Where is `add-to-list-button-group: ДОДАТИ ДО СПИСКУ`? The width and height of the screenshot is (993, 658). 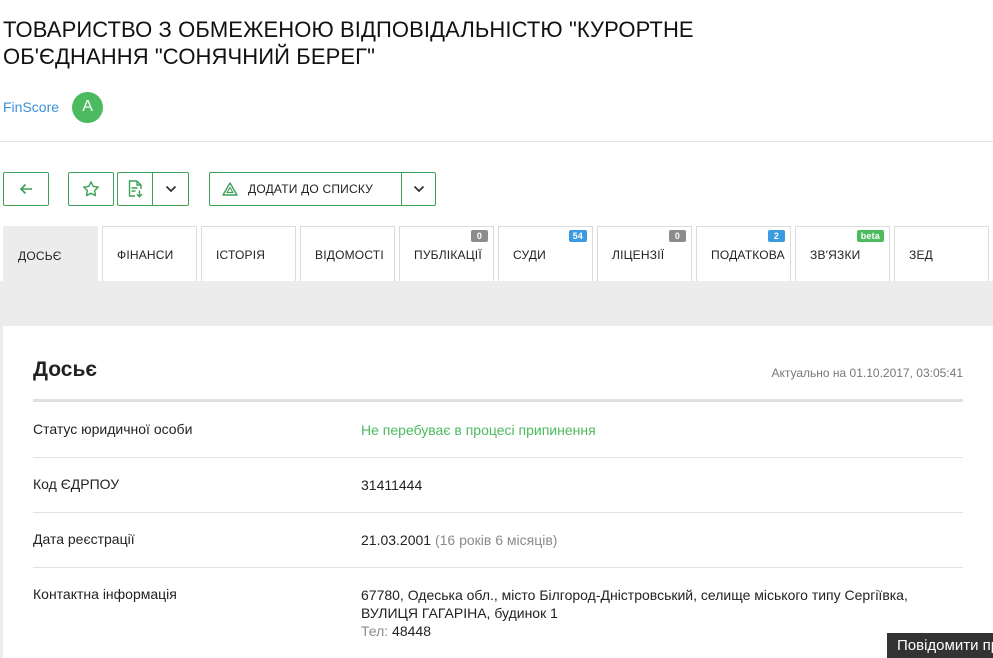
add-to-list-button-group: ДОДАТИ ДО СПИСКУ is located at coordinates (322, 189).